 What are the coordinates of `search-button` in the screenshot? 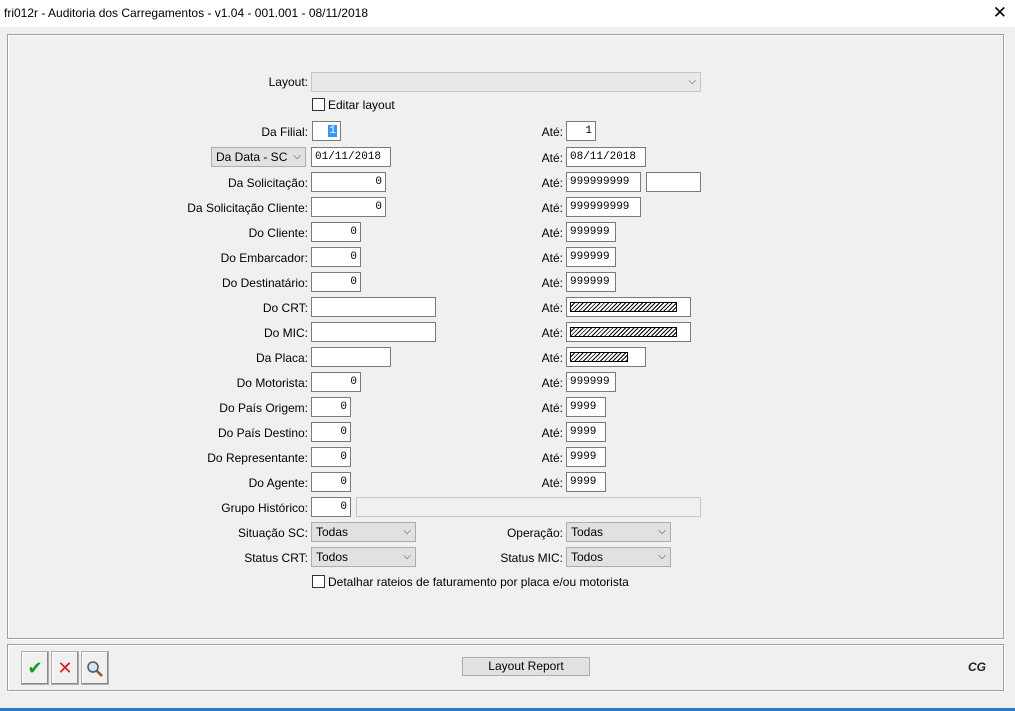 It's located at (95, 668).